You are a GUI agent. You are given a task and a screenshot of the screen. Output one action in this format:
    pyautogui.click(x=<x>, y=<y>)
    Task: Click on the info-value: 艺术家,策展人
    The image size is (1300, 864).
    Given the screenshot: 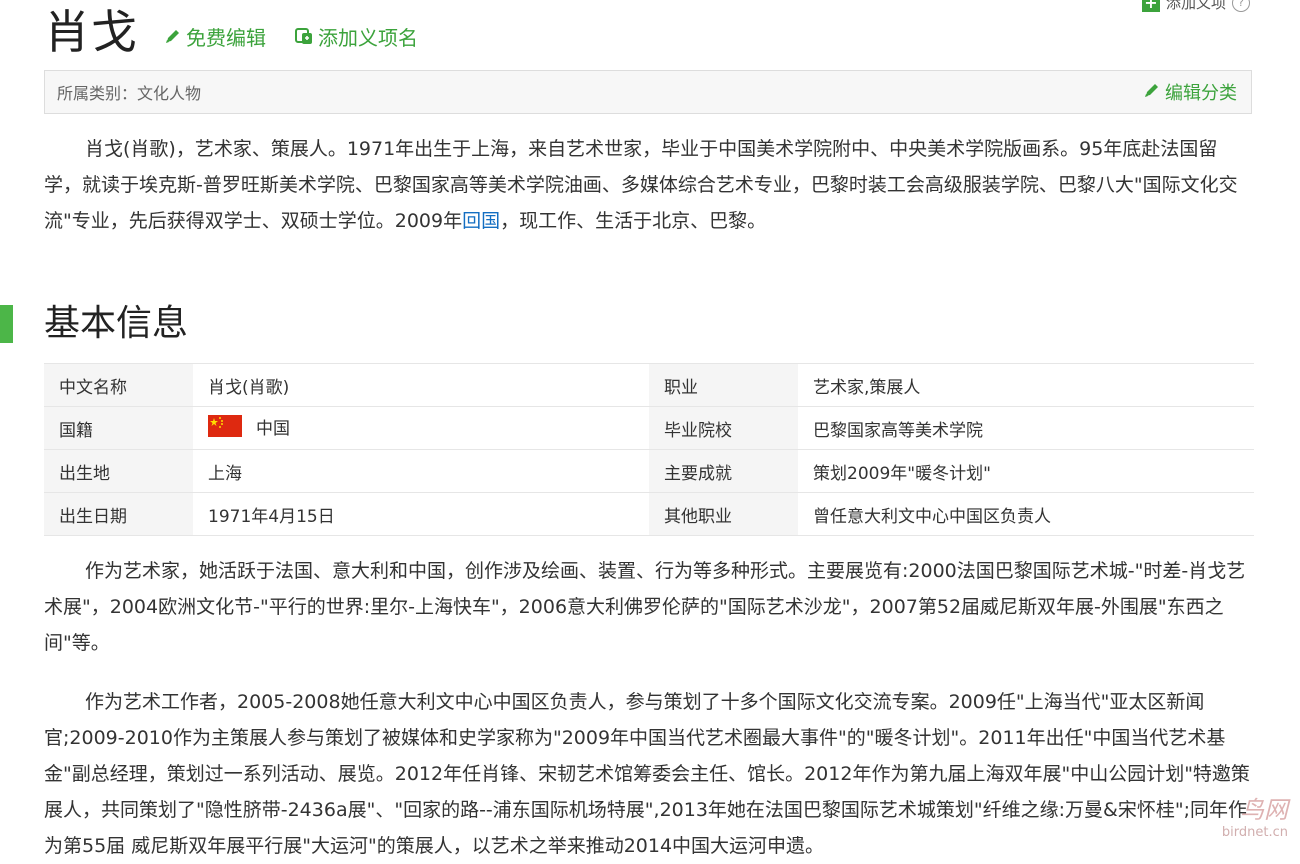 What is the action you would take?
    pyautogui.click(x=1026, y=385)
    